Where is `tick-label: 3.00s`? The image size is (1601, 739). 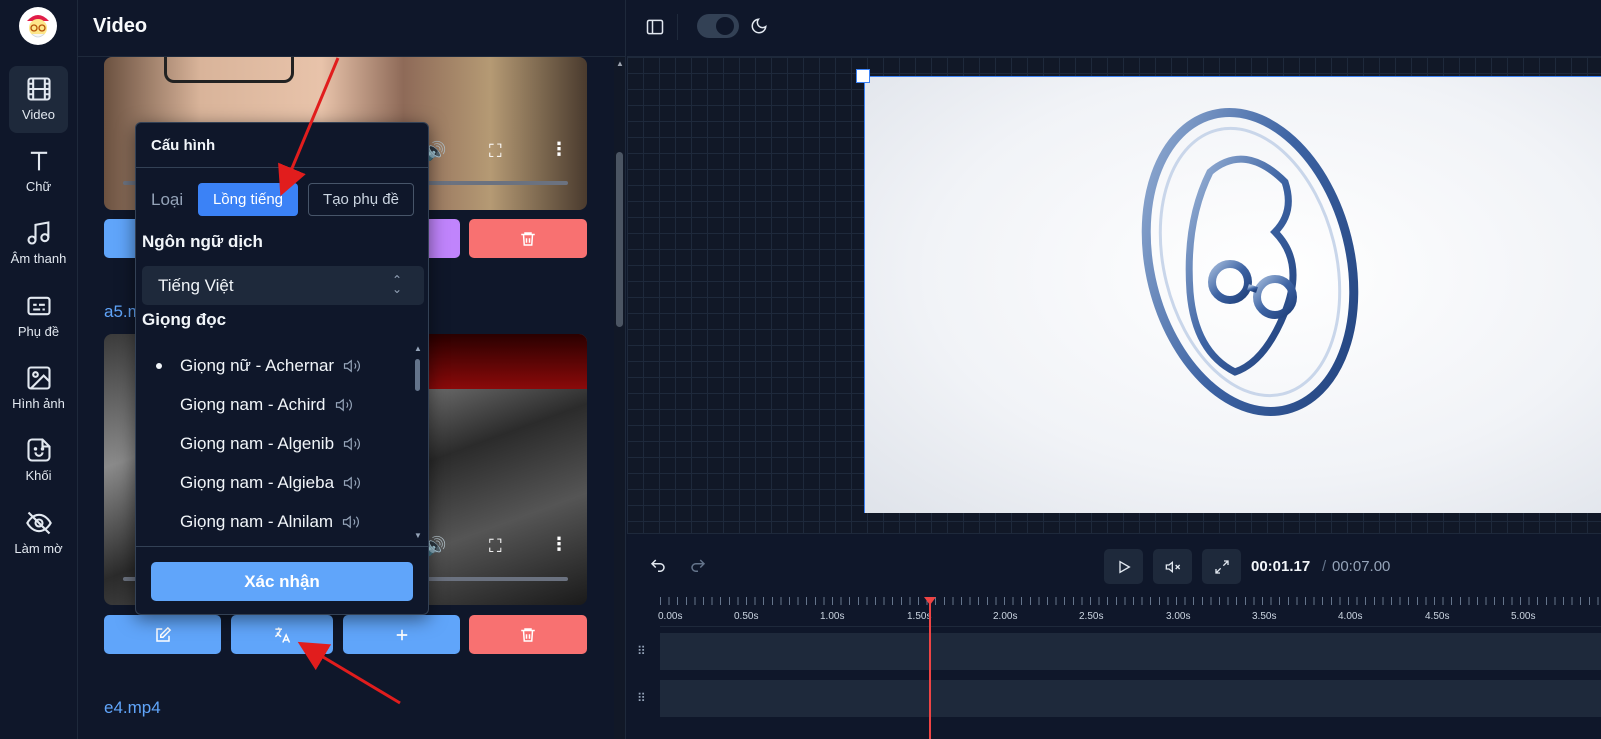 tick-label: 3.00s is located at coordinates (1178, 616).